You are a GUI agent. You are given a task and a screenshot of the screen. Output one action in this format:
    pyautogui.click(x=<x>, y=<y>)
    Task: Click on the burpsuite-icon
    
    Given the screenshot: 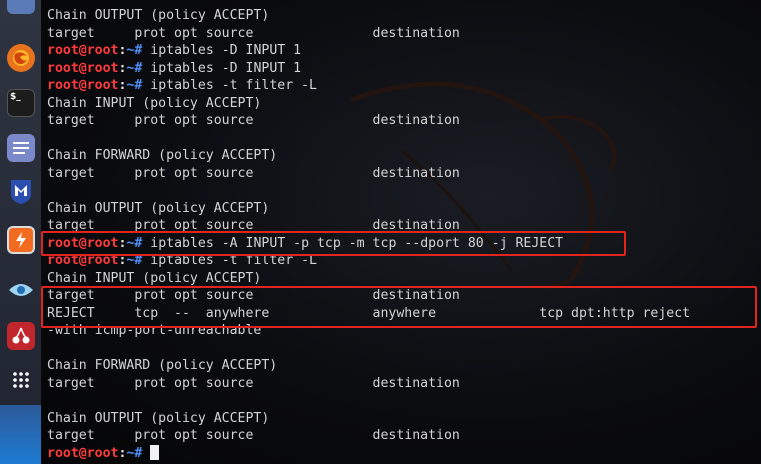 What is the action you would take?
    pyautogui.click(x=21, y=240)
    